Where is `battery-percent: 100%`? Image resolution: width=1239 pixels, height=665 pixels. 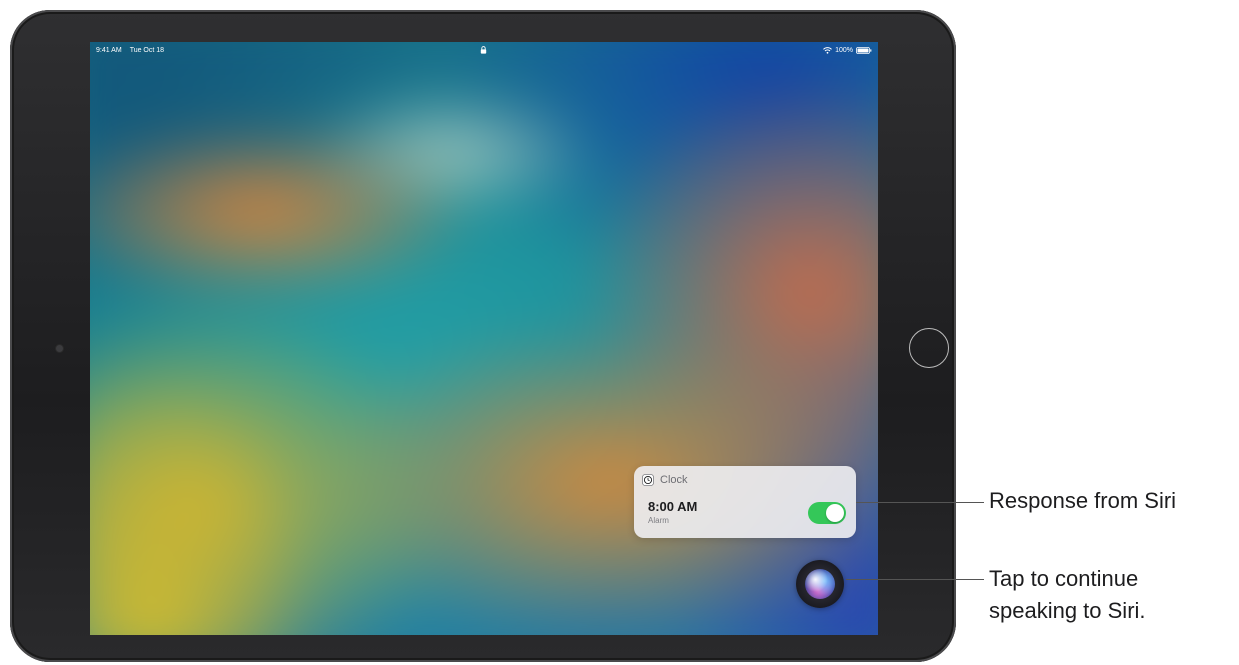 battery-percent: 100% is located at coordinates (844, 50).